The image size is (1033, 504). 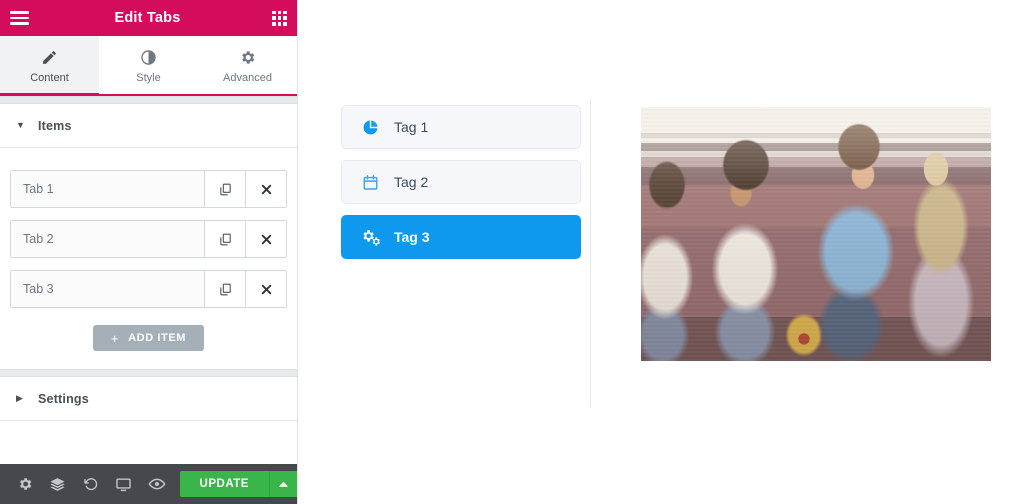 I want to click on grid-icon, so click(x=279, y=18).